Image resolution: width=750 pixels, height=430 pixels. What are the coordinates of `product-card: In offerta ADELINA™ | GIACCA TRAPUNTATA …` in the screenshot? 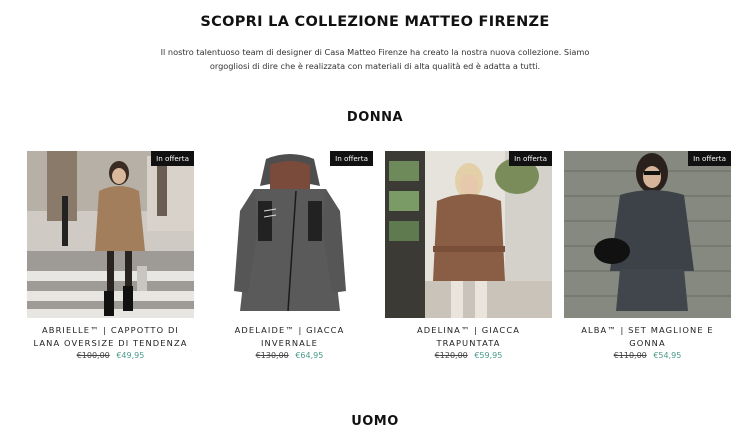 It's located at (468, 258).